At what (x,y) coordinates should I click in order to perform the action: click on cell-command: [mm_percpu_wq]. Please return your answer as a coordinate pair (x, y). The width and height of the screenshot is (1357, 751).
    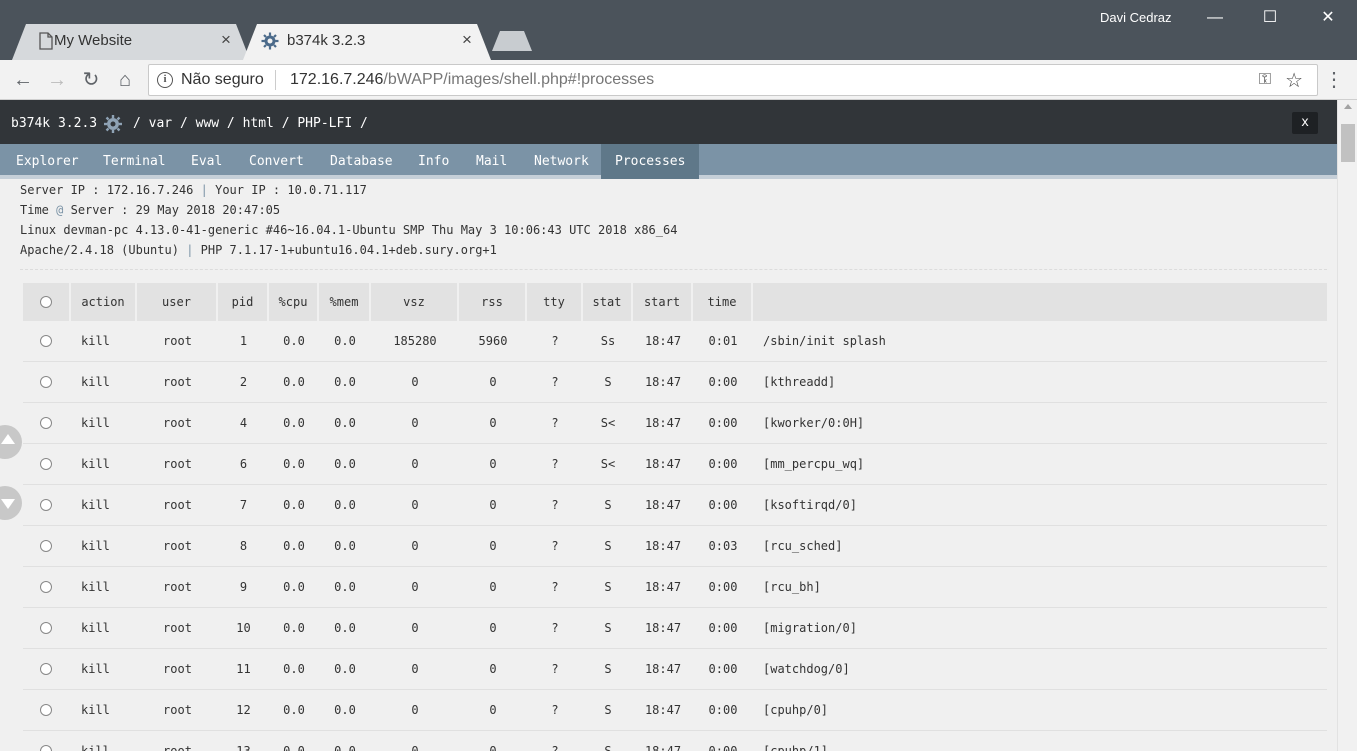
    Looking at the image, I should click on (814, 464).